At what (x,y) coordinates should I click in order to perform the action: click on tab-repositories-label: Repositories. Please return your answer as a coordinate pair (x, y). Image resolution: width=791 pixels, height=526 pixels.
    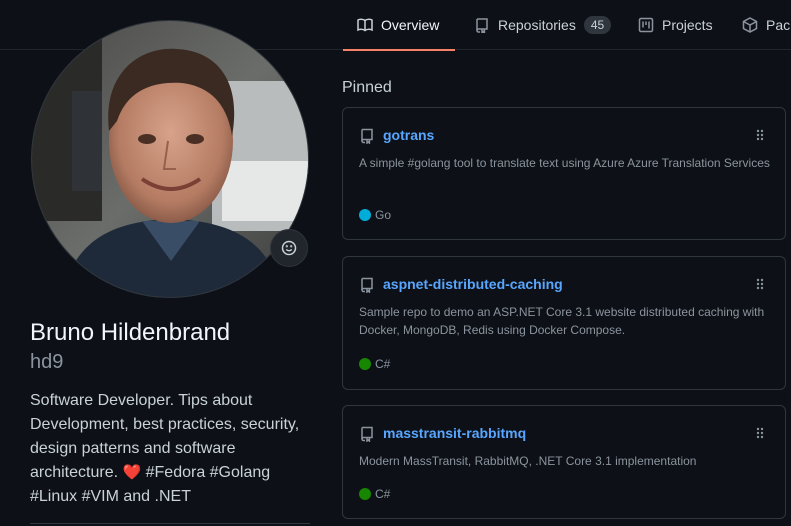
    Looking at the image, I should click on (537, 25).